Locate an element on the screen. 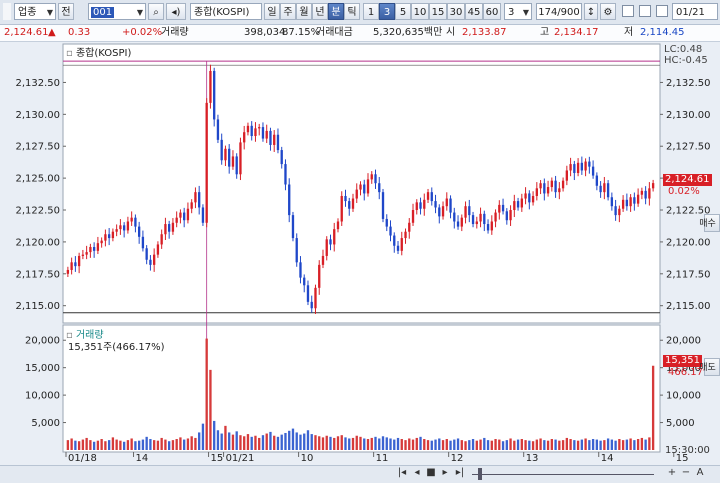 Image resolution: width=720 pixels, height=483 pixels. interval-30: 30 is located at coordinates (456, 11).